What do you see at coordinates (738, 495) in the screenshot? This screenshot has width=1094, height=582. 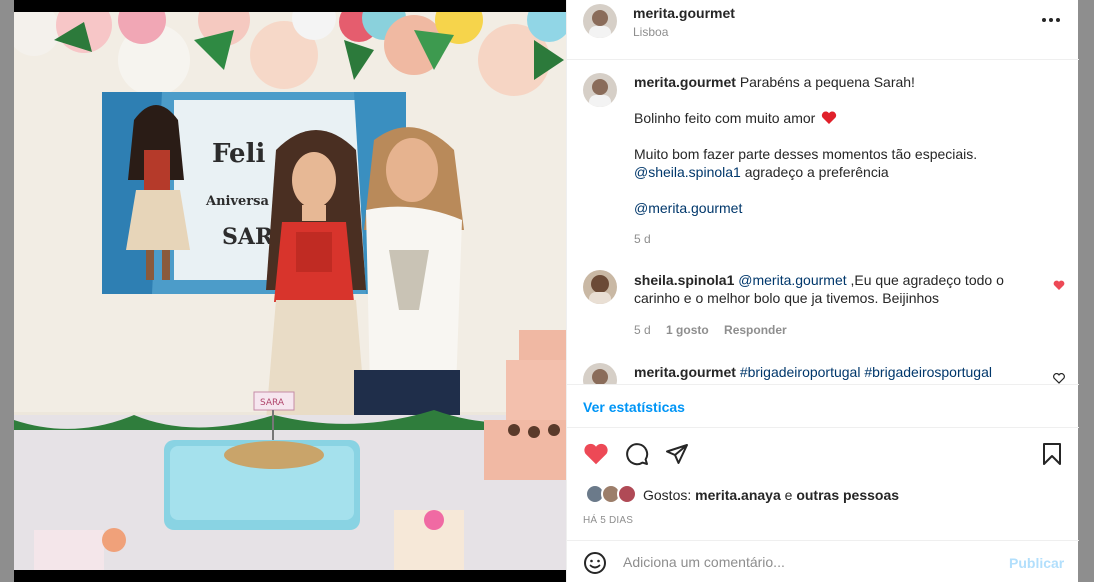 I see `liker-username: merita.anaya` at bounding box center [738, 495].